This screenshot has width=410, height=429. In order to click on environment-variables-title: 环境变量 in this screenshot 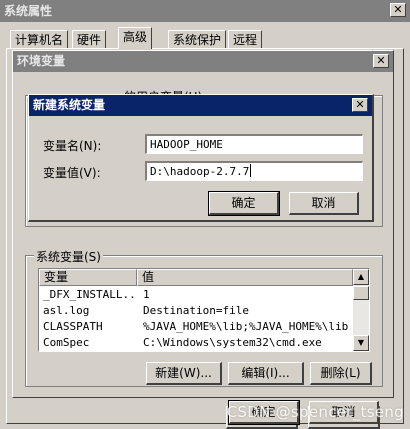, I will do `click(41, 61)`.